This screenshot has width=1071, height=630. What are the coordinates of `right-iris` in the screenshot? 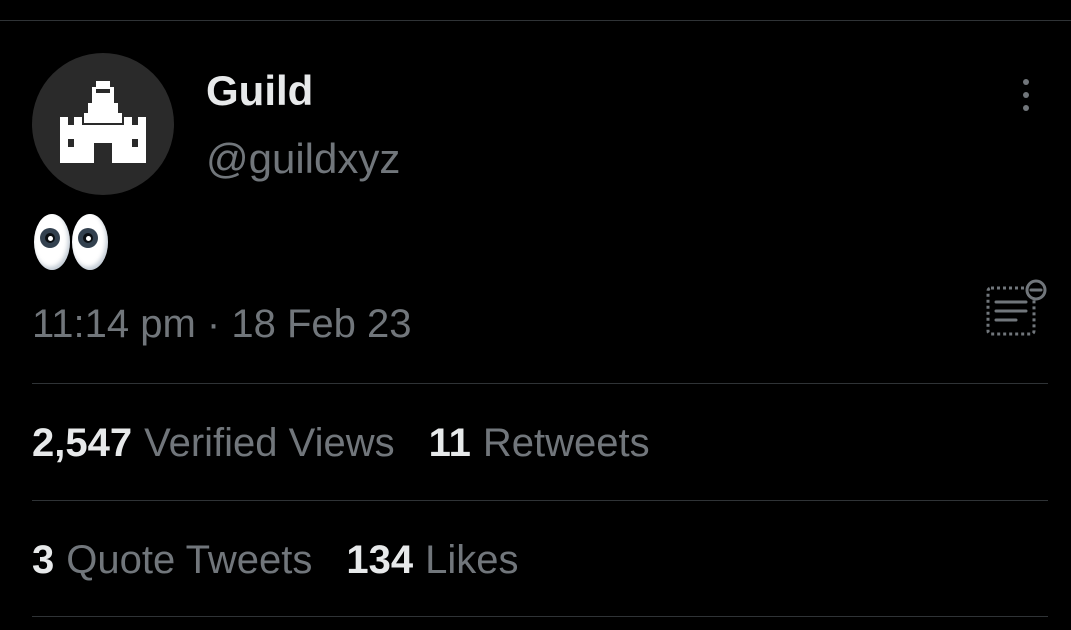 It's located at (88, 238).